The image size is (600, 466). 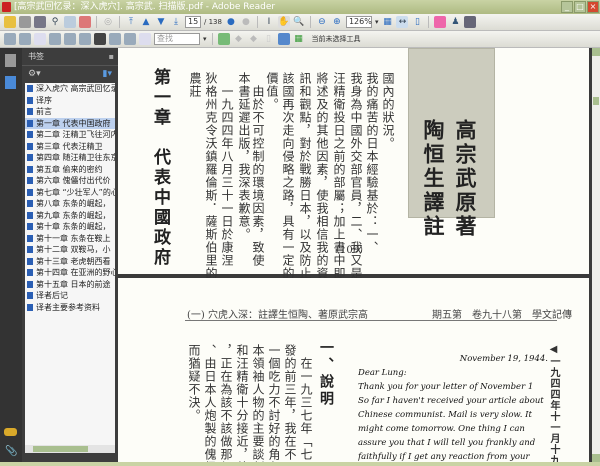 I want to click on options-gear-icon: ⚙▾, so click(x=34, y=74).